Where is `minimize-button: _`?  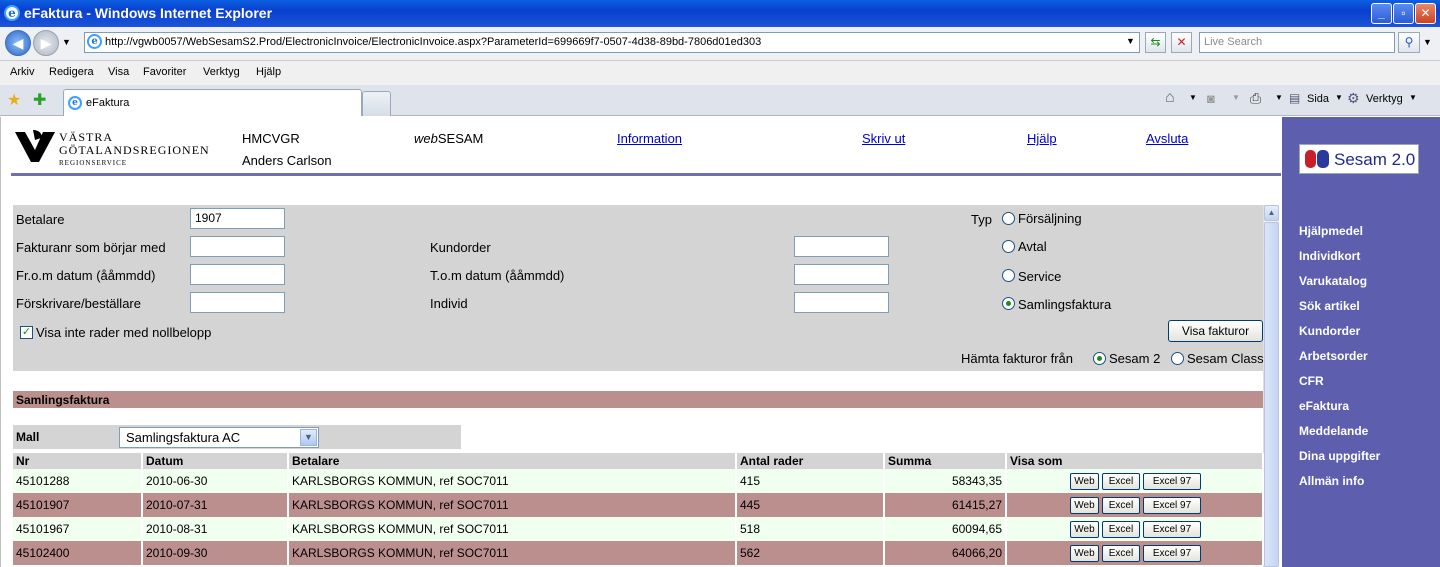
minimize-button: _ is located at coordinates (1381, 13).